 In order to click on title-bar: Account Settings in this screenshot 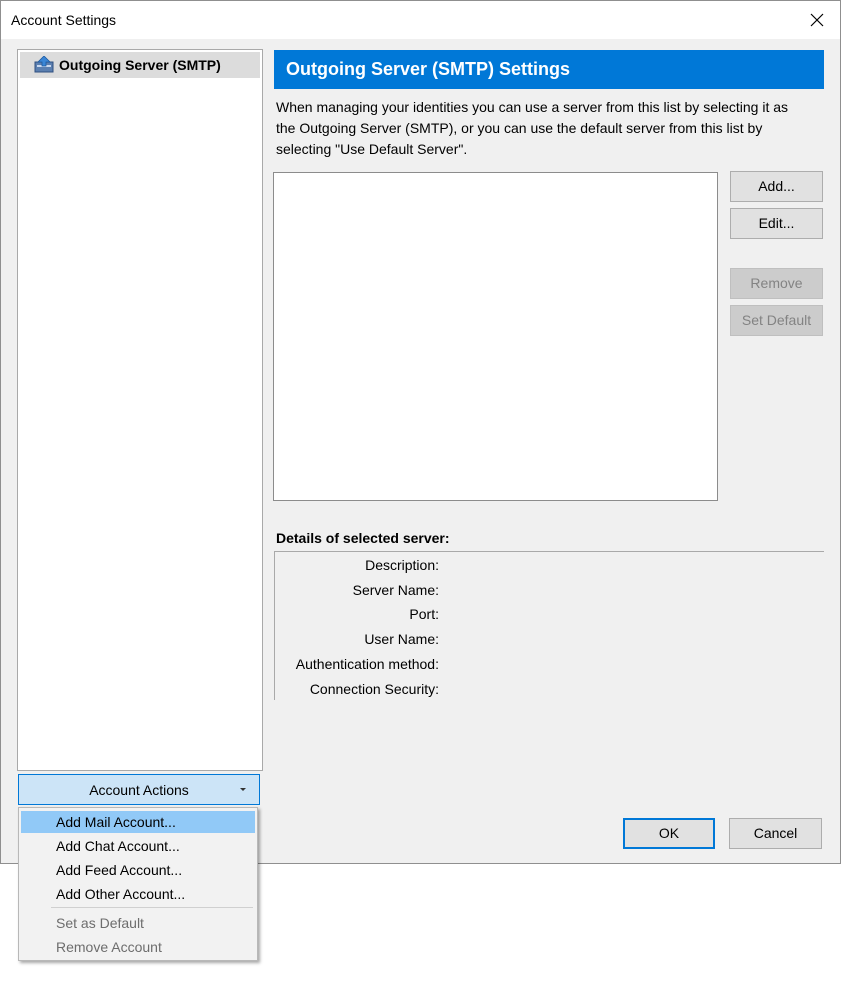, I will do `click(420, 20)`.